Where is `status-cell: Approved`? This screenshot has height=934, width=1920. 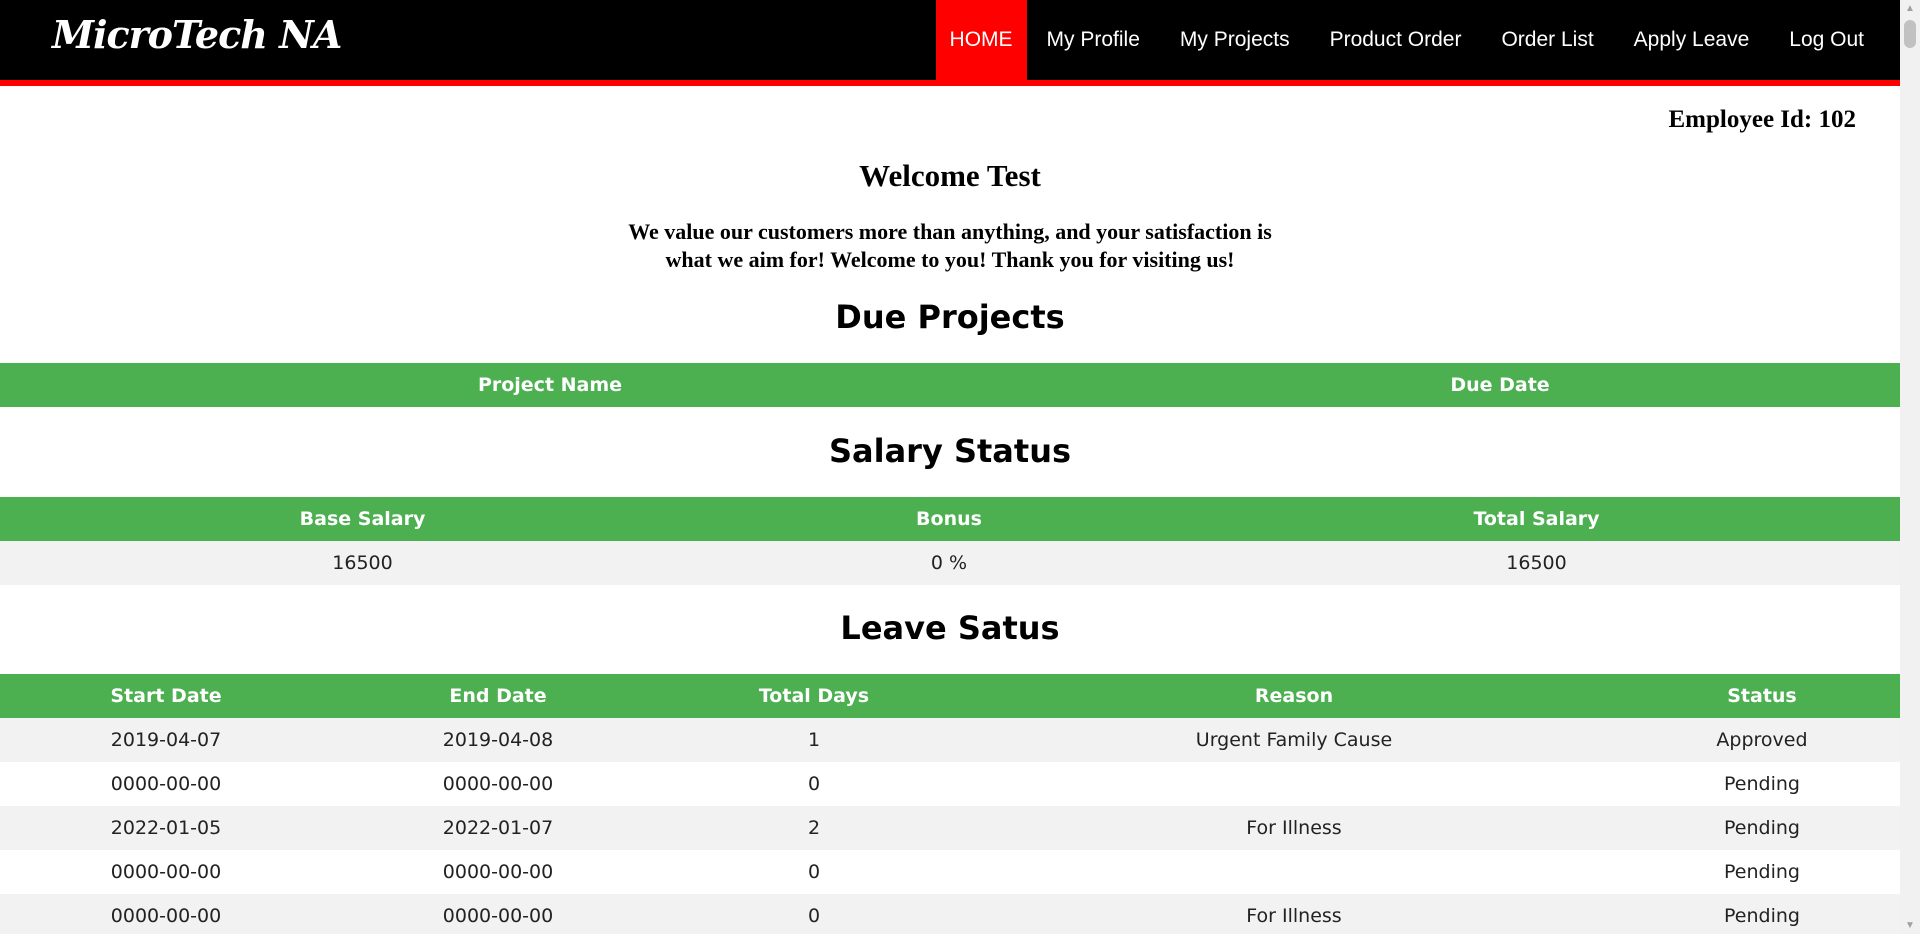 status-cell: Approved is located at coordinates (1762, 740).